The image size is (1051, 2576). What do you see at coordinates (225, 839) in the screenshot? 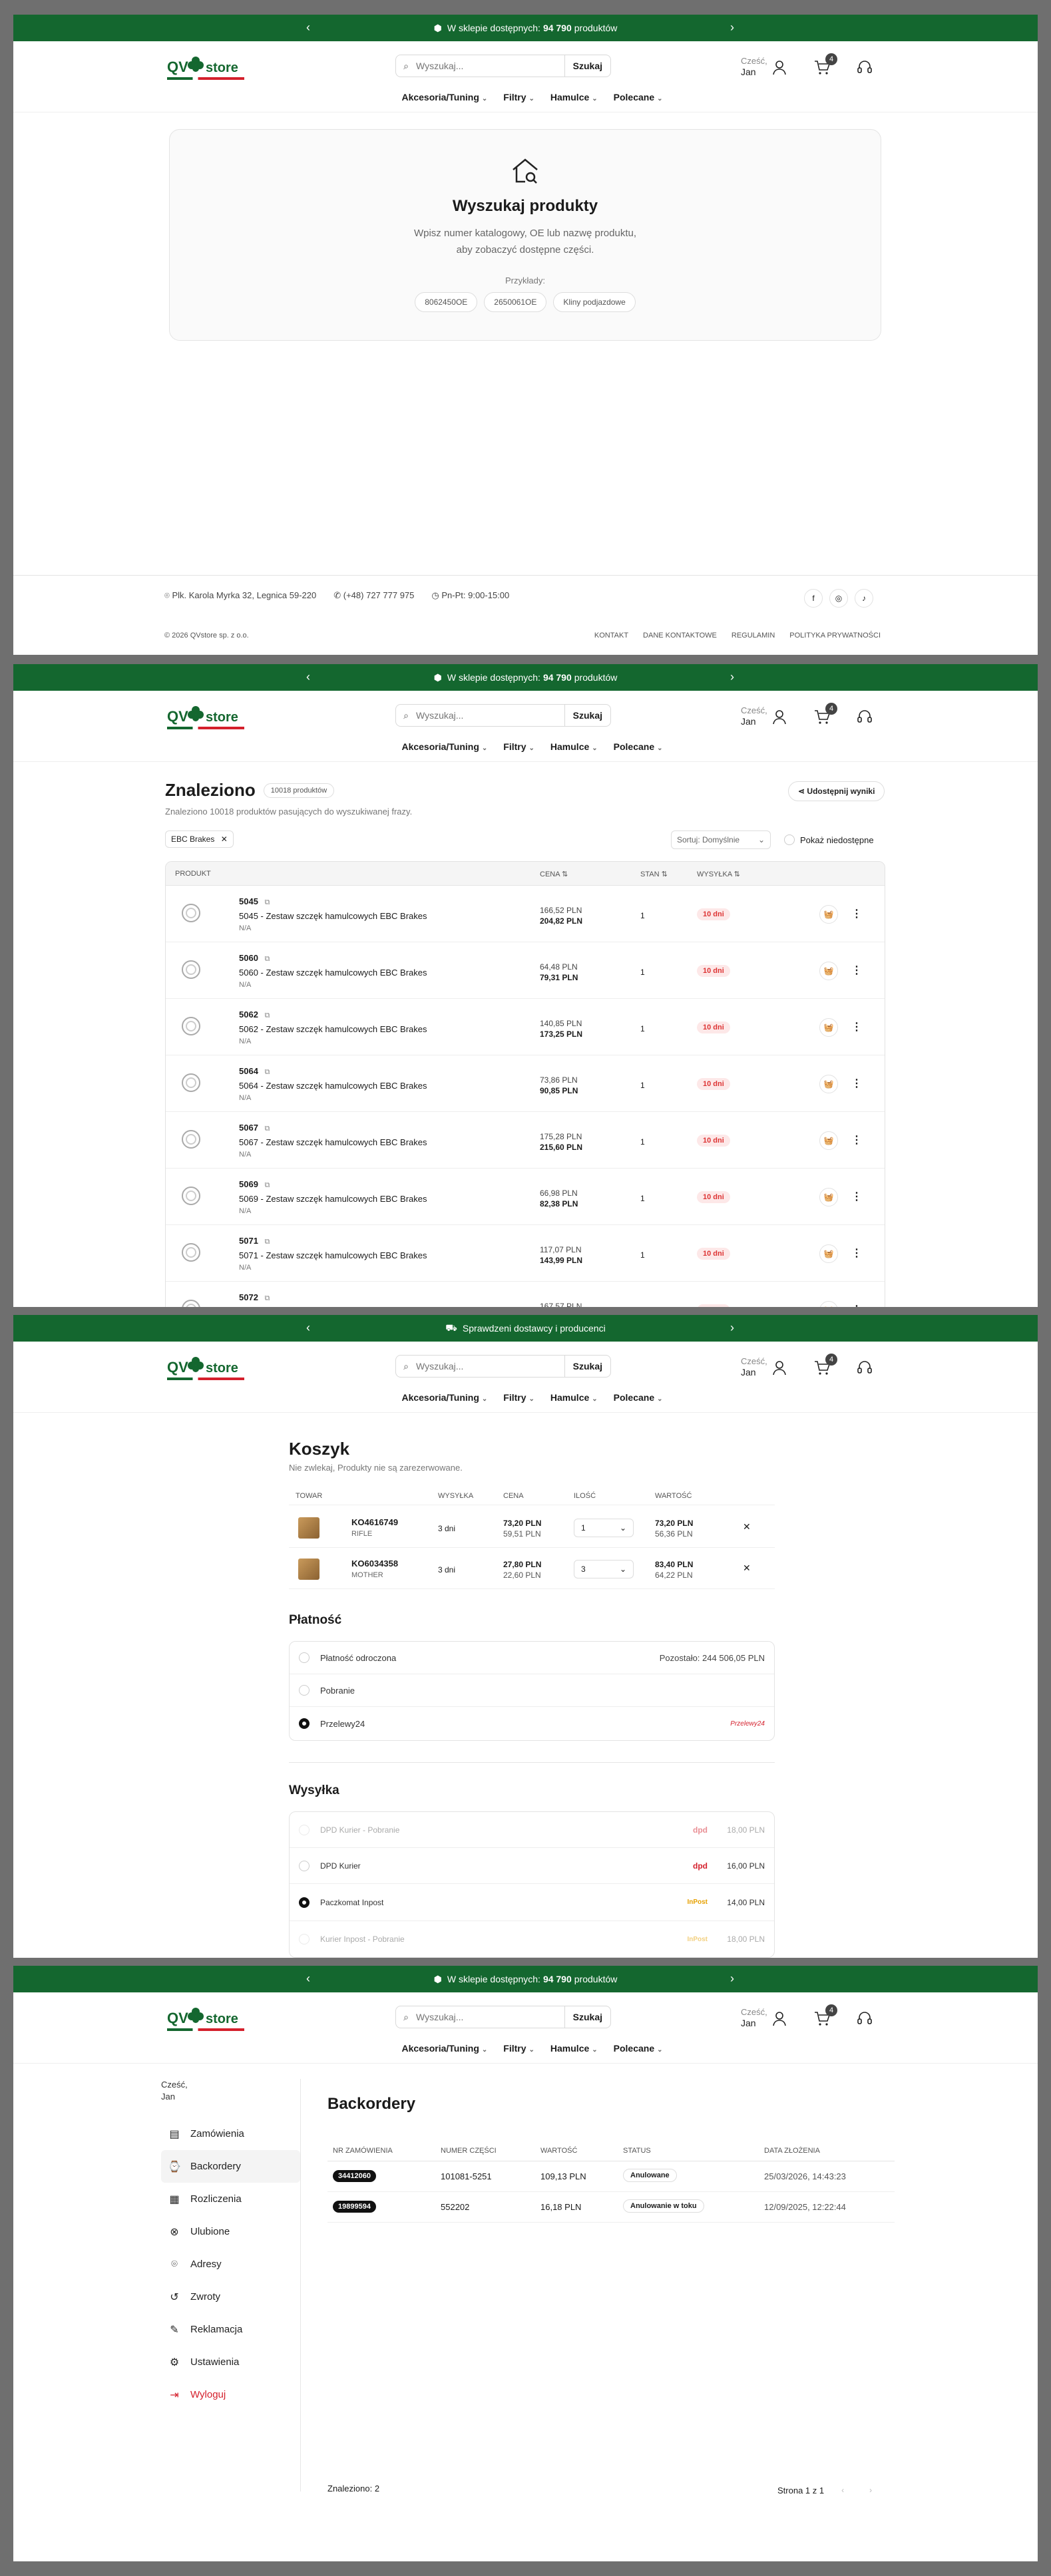
I see `close-icon: ✕` at bounding box center [225, 839].